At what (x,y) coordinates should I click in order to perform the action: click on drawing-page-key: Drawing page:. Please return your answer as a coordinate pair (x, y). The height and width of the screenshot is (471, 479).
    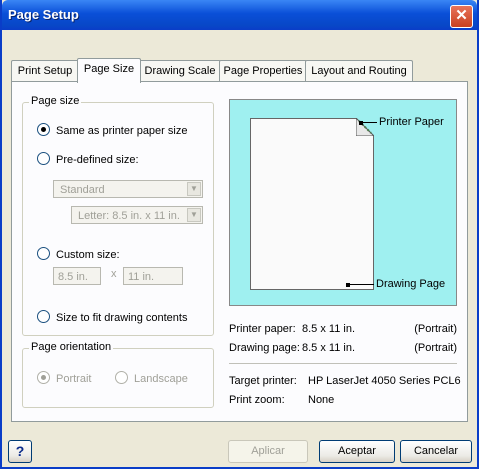
    Looking at the image, I should click on (264, 348).